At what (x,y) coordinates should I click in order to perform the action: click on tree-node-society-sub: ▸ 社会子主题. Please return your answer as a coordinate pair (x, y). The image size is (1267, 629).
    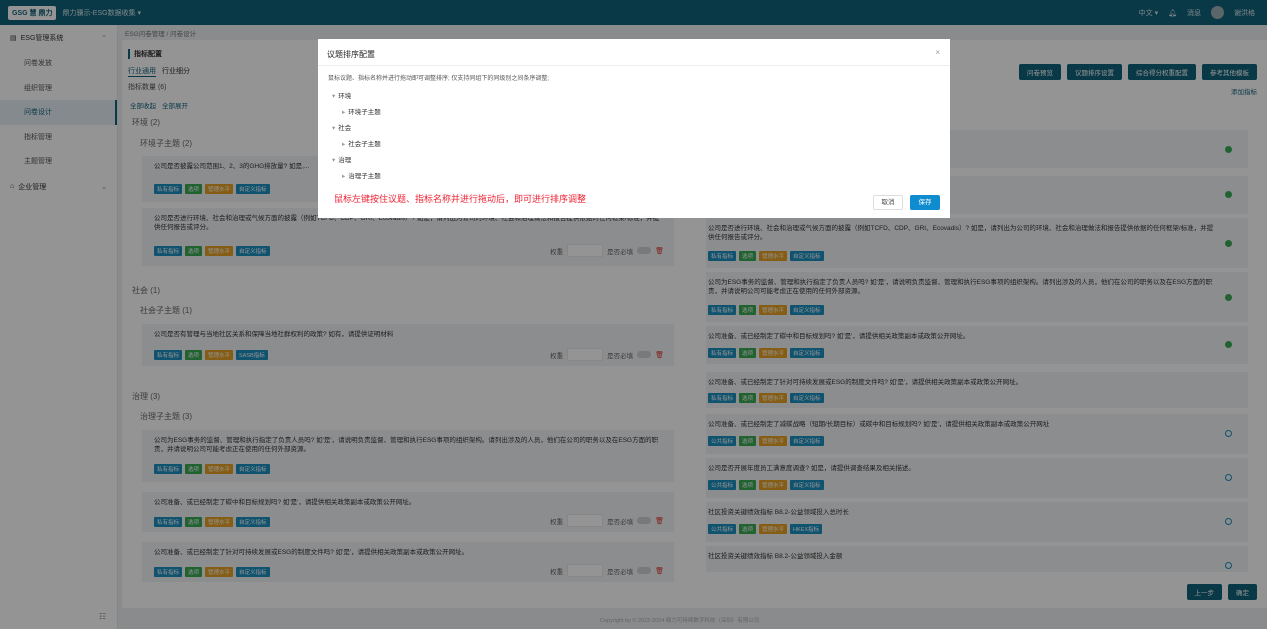
    Looking at the image, I should click on (361, 143).